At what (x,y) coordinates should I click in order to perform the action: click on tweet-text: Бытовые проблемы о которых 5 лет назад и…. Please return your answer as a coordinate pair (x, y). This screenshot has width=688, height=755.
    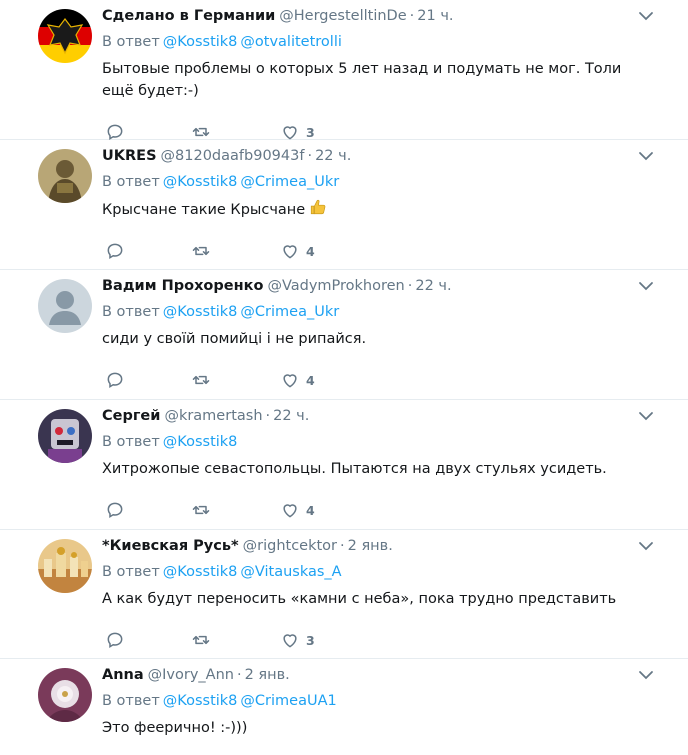
    Looking at the image, I should click on (362, 80).